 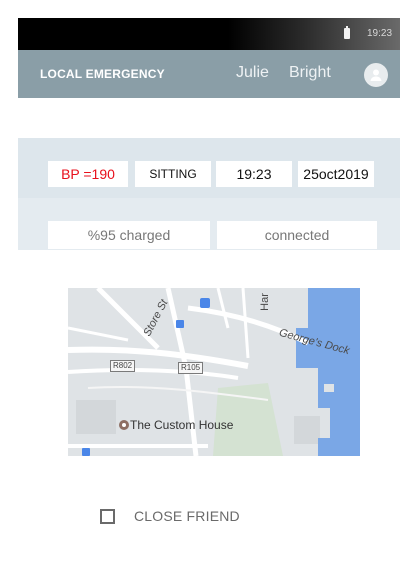 I want to click on user-last-name: Bright, so click(x=310, y=72).